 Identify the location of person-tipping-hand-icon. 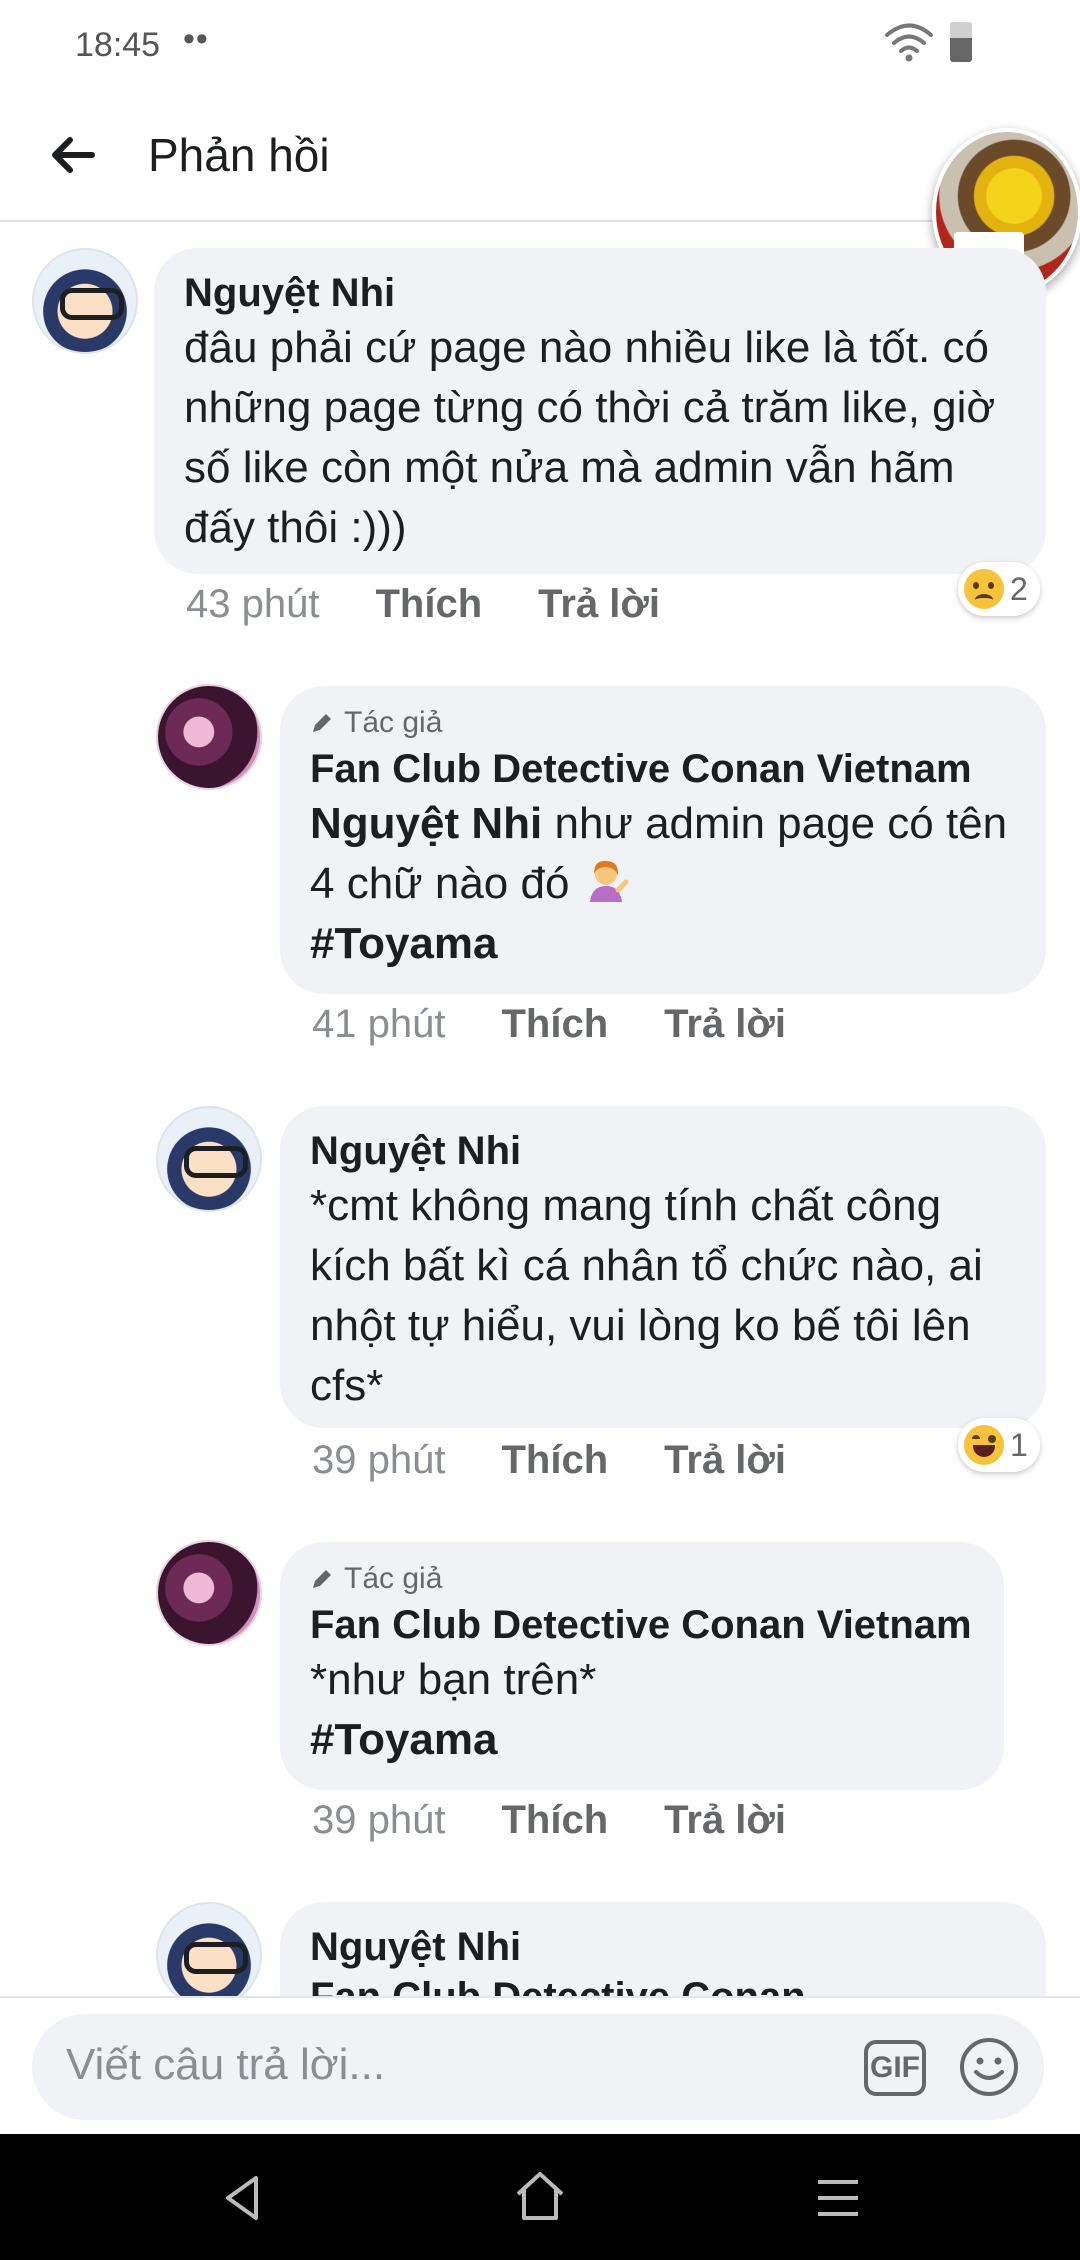
(609, 881).